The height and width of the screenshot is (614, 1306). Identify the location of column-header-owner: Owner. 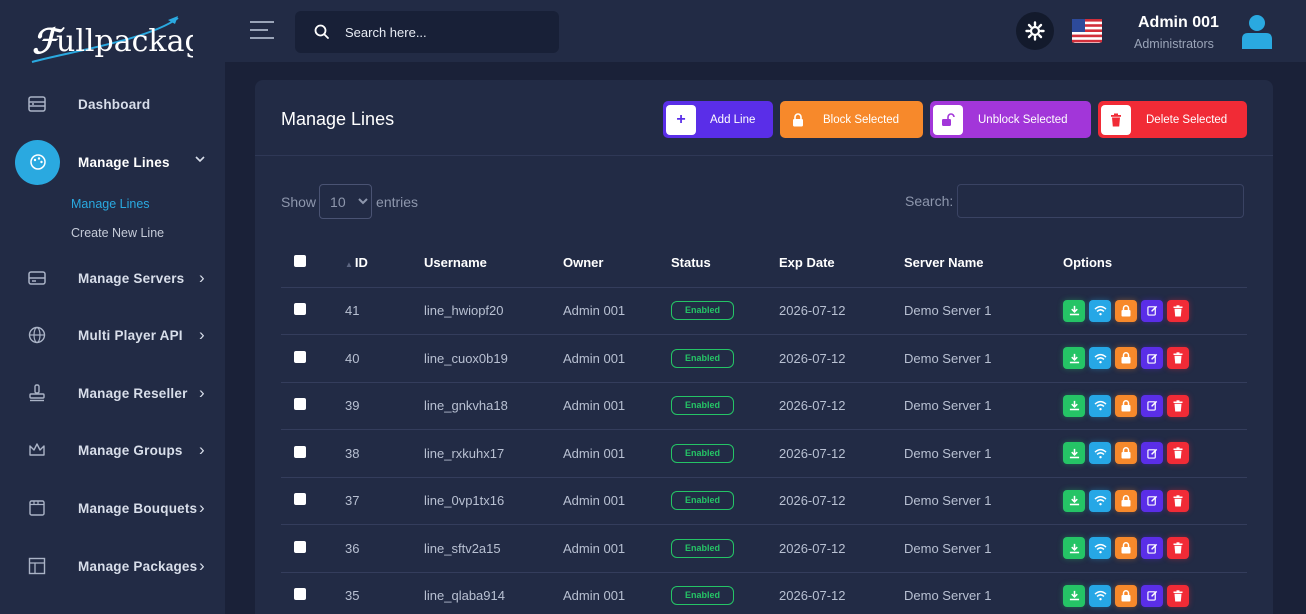
(617, 263).